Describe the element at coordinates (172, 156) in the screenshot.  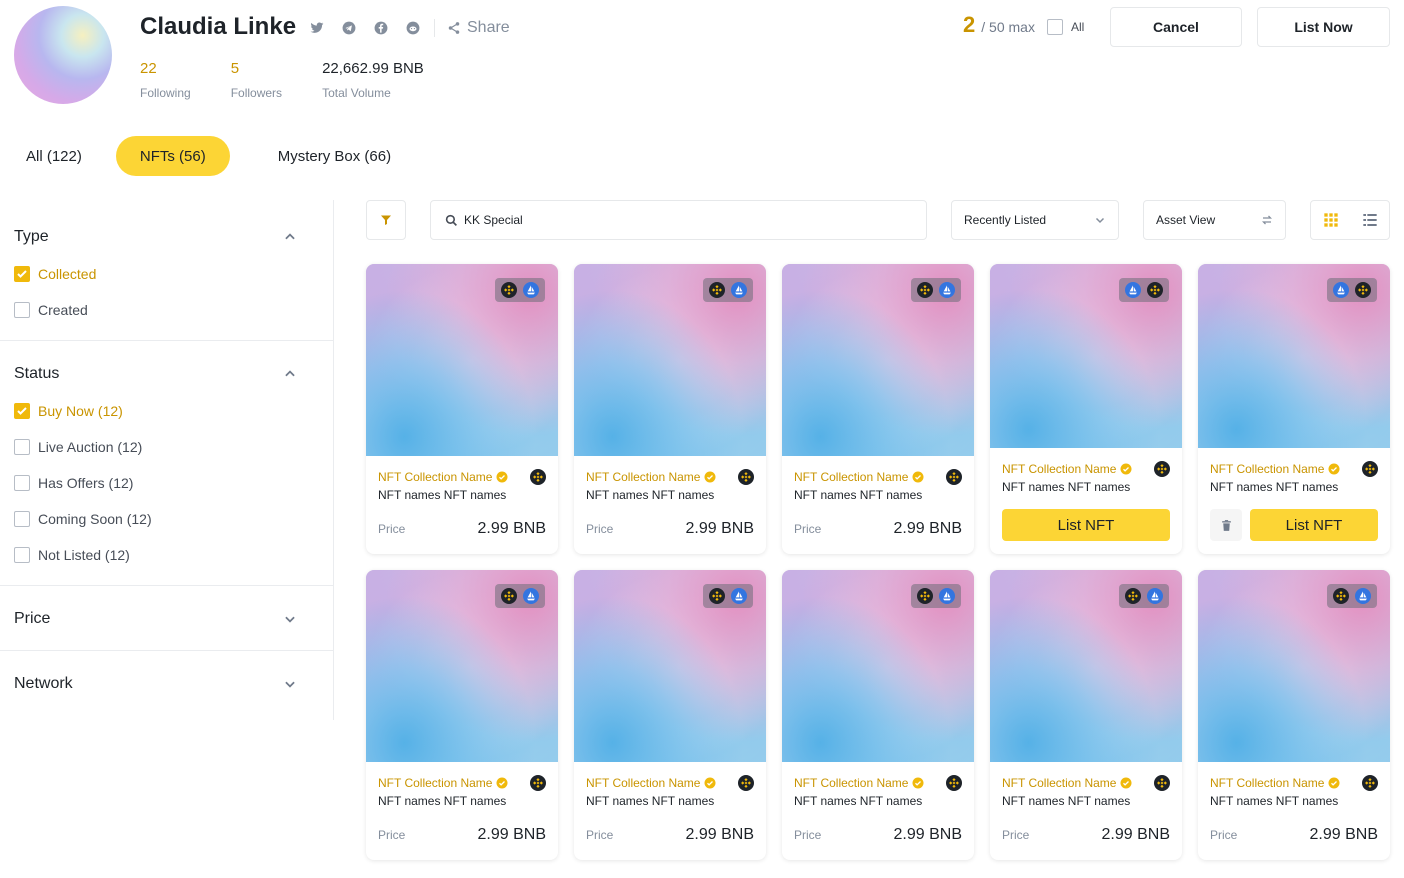
I see `tab-nfts: NFTs (56)` at that location.